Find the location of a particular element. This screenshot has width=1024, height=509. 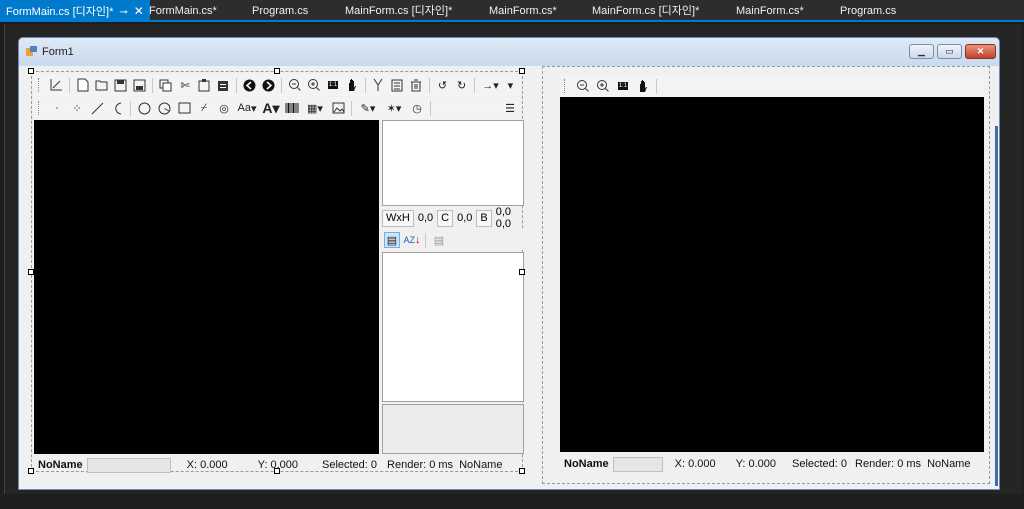

forward-icon is located at coordinates (268, 85).